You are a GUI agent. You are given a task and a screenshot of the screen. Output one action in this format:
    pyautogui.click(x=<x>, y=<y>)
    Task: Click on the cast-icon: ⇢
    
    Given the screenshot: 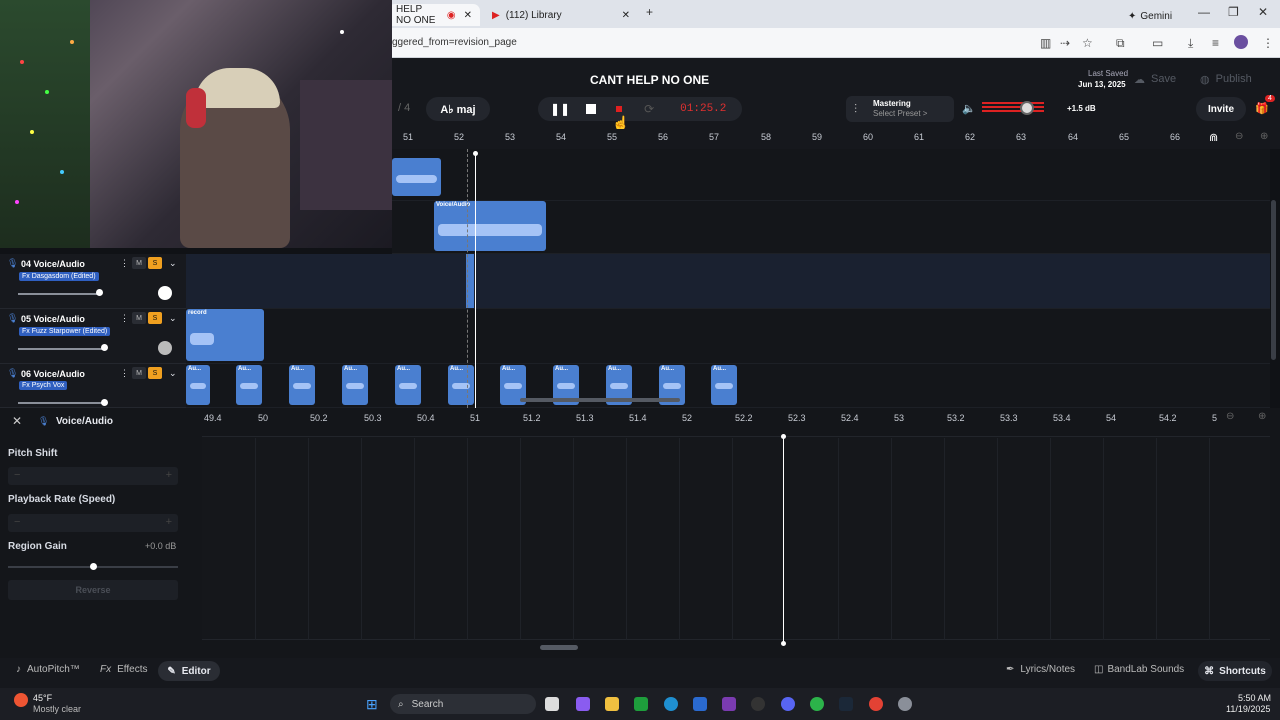 What is the action you would take?
    pyautogui.click(x=1065, y=43)
    